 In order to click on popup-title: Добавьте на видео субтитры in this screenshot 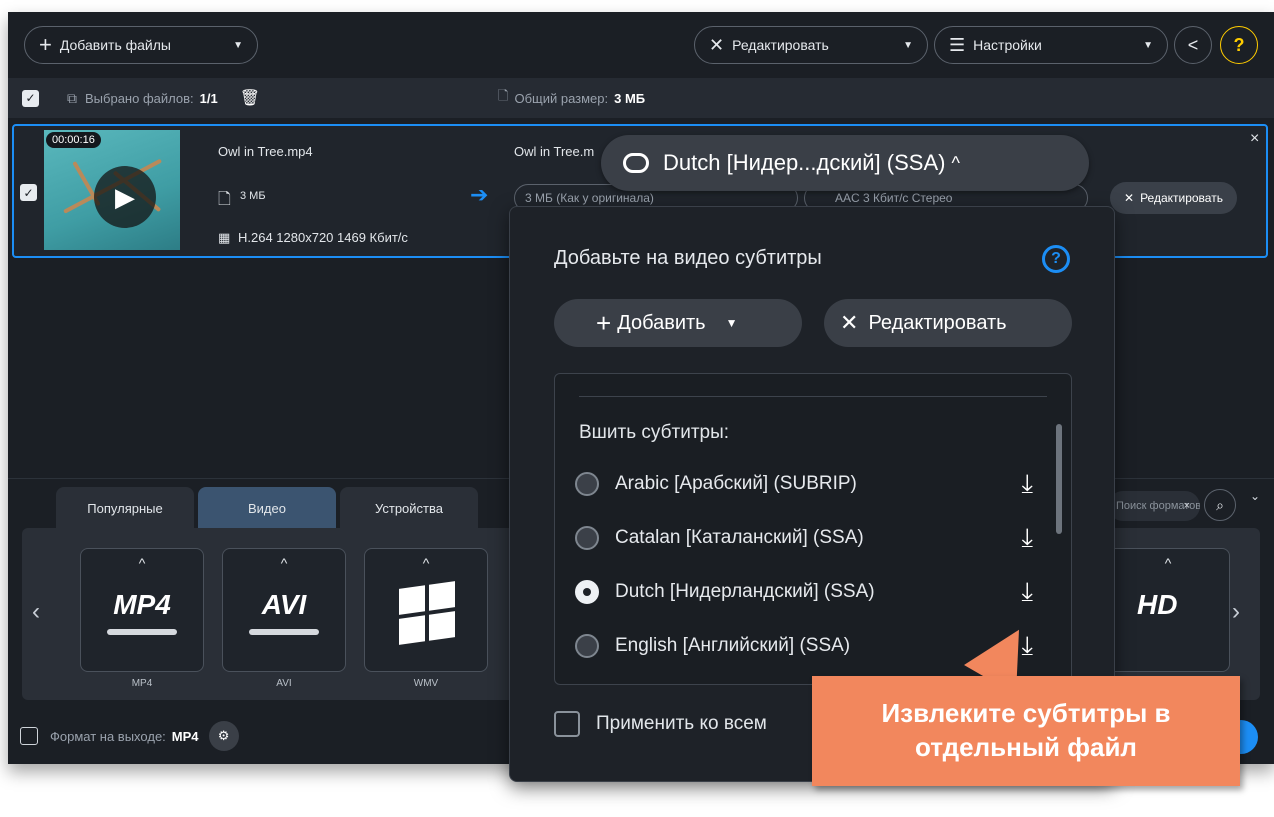, I will do `click(688, 258)`.